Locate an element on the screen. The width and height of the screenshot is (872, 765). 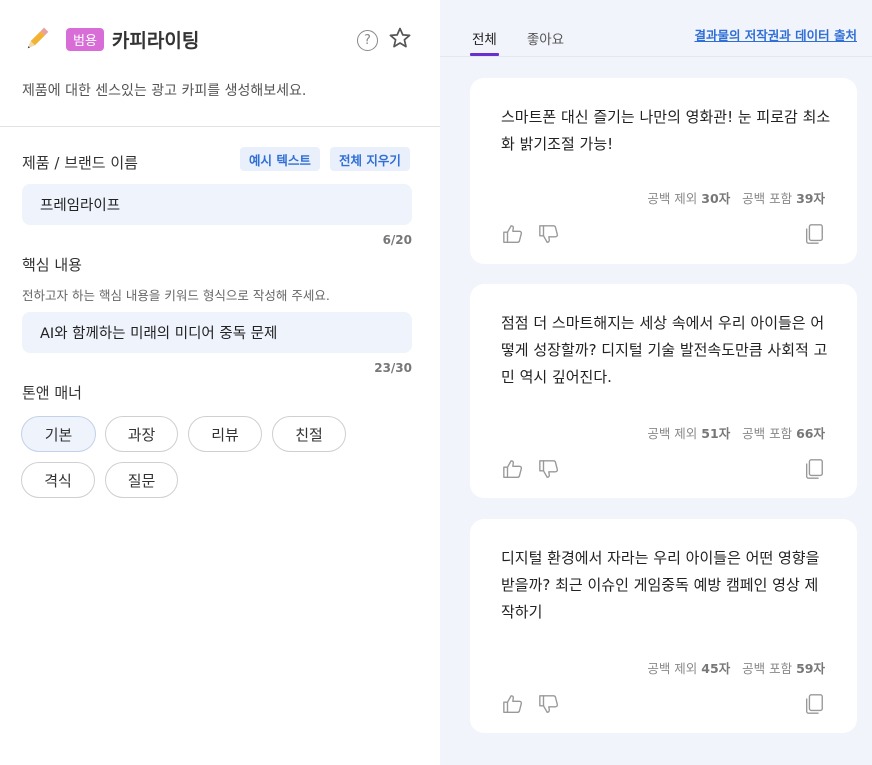
without-space-count: 45자 is located at coordinates (716, 668).